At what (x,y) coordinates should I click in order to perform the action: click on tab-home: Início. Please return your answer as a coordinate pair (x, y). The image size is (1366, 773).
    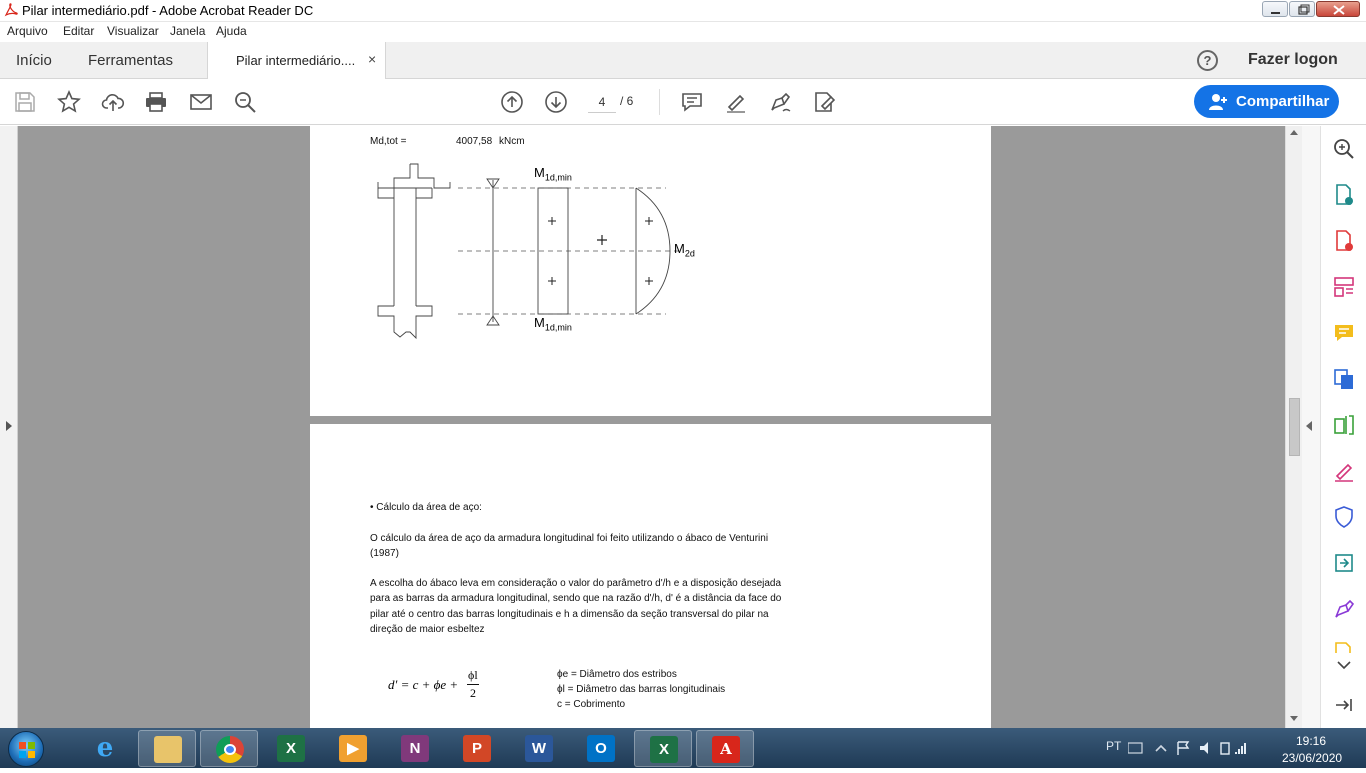
    Looking at the image, I should click on (34, 60).